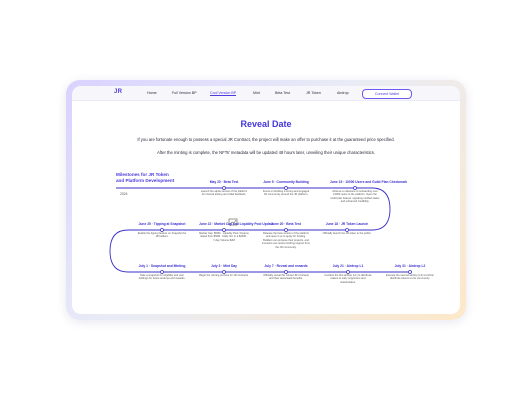 This screenshot has height=400, width=532. I want to click on milestone-title: July 31 · Airdrop L2, so click(410, 266).